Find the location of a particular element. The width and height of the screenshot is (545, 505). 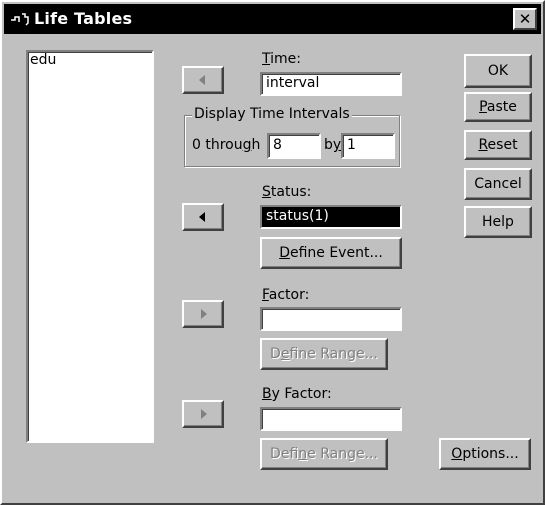

by-field: 1 is located at coordinates (368, 146).